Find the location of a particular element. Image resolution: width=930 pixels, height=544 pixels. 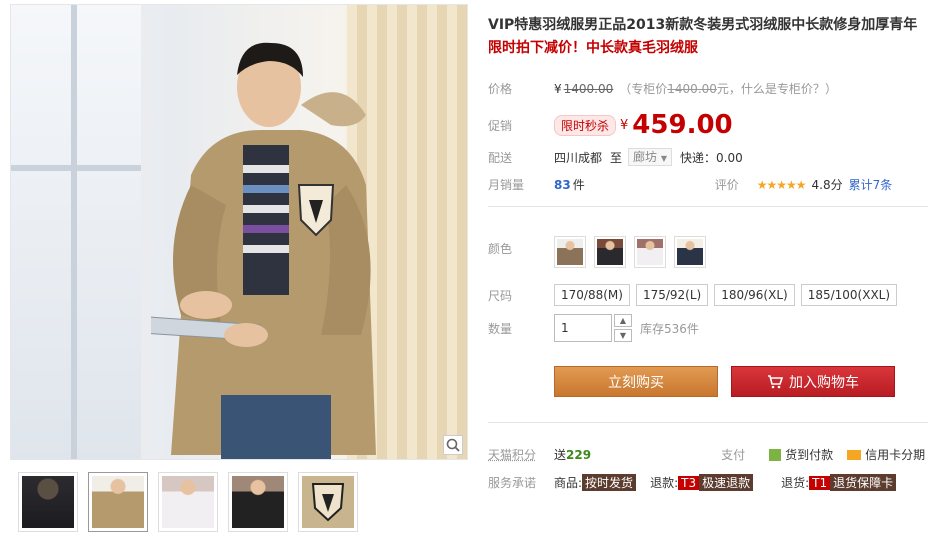

payment-credit: 信用卡分期 is located at coordinates (895, 455).